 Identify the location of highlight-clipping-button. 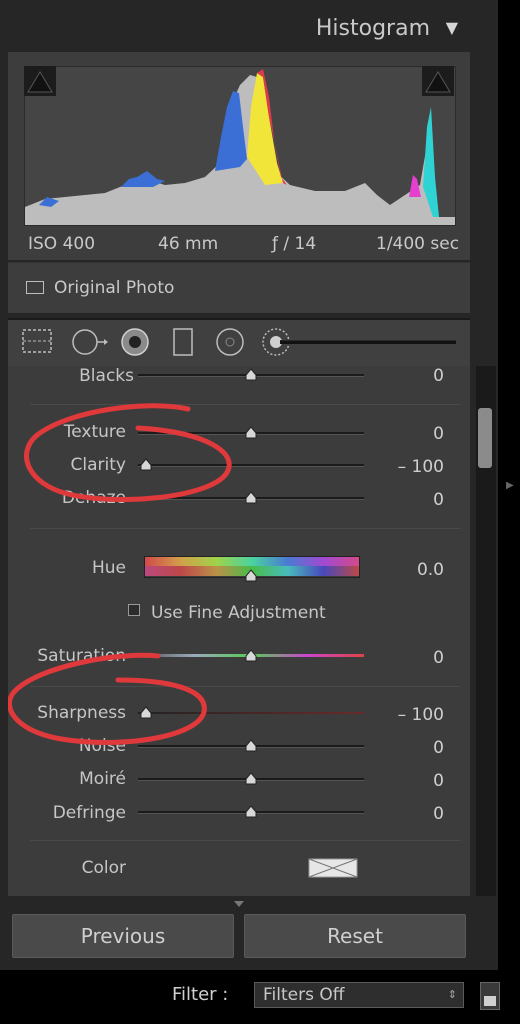
(438, 81).